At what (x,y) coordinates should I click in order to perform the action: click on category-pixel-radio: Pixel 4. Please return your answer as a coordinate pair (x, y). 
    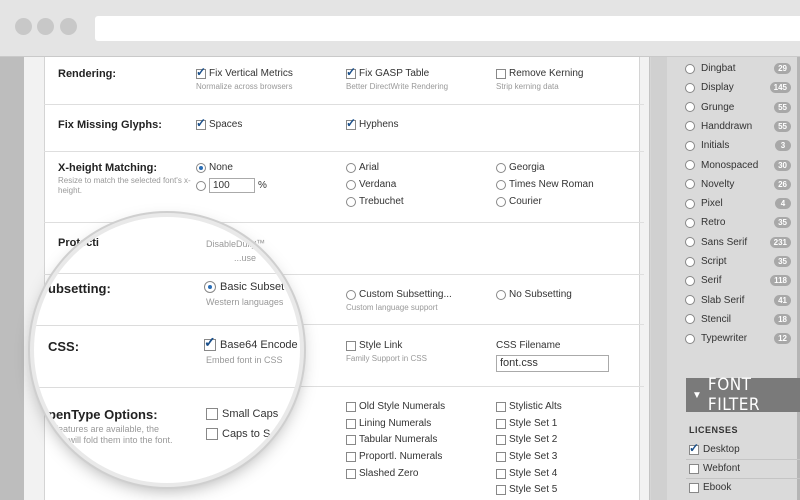
    Looking at the image, I should click on (738, 203).